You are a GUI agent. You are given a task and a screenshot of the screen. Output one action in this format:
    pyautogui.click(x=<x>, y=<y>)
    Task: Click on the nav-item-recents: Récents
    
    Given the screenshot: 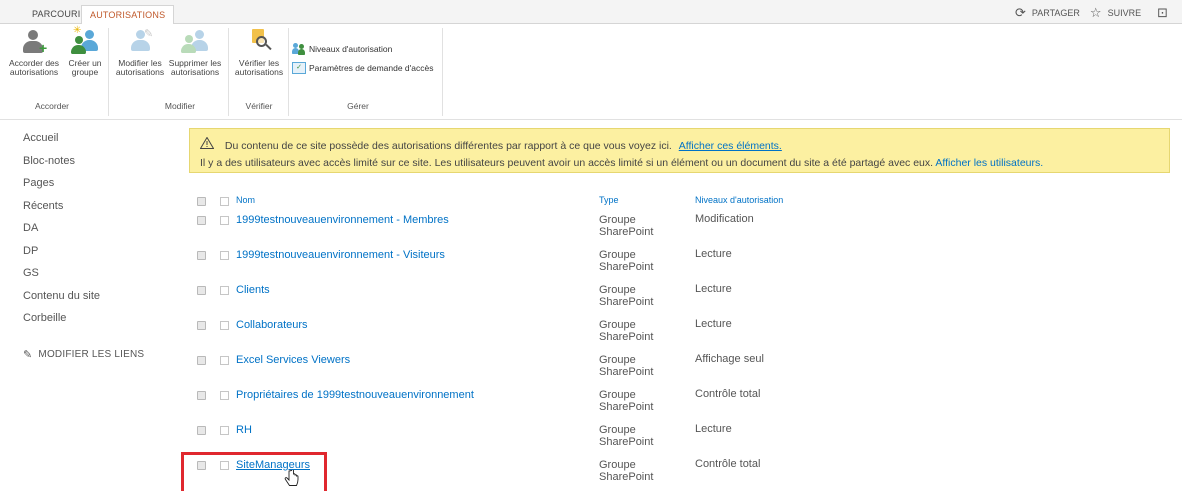 What is the action you would take?
    pyautogui.click(x=98, y=210)
    